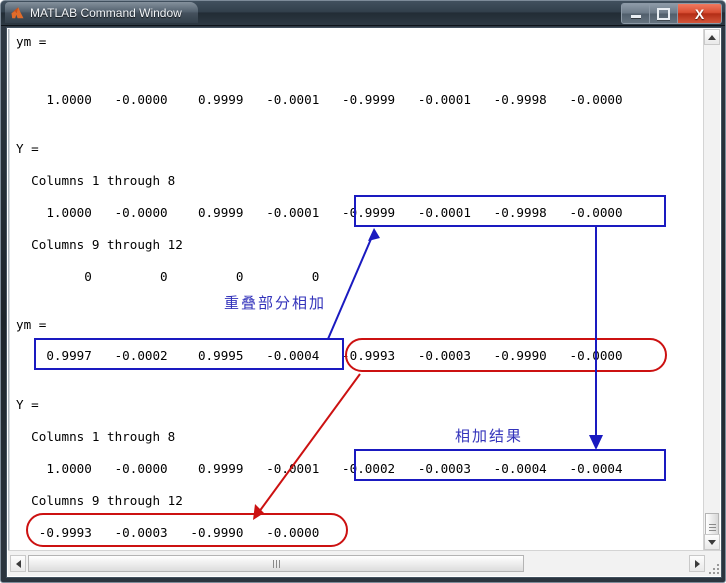  I want to click on maximize-button, so click(664, 13).